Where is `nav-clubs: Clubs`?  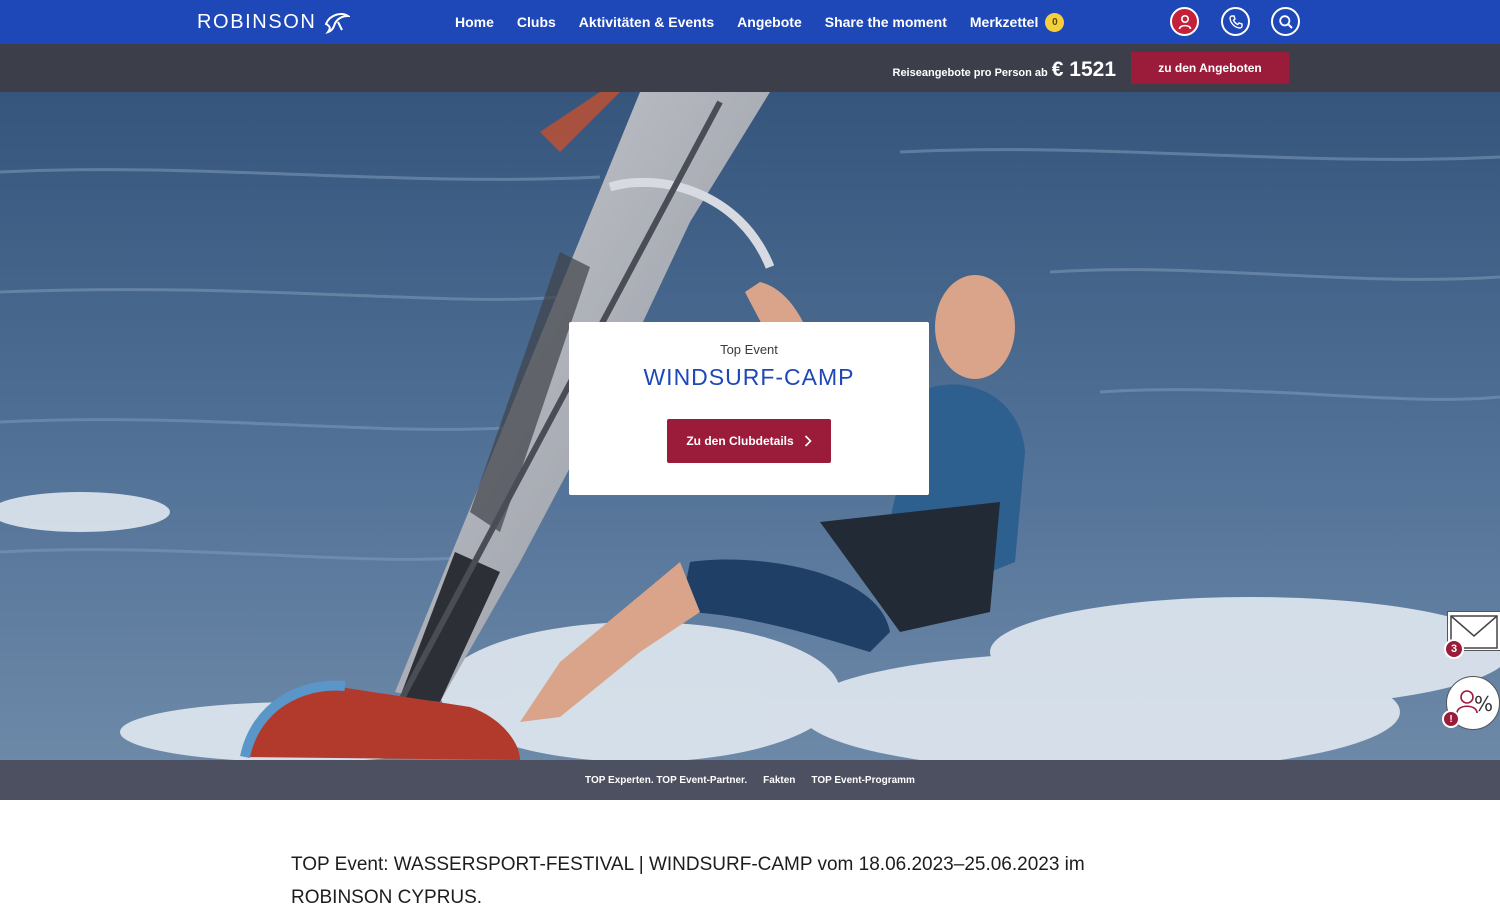 nav-clubs: Clubs is located at coordinates (536, 22).